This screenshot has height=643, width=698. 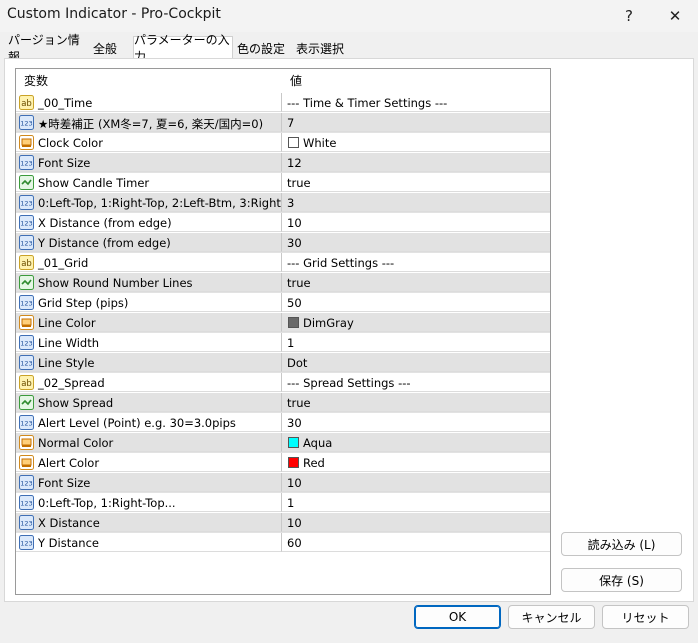 What do you see at coordinates (149, 522) in the screenshot?
I see `variable-cell: 123 X Distance` at bounding box center [149, 522].